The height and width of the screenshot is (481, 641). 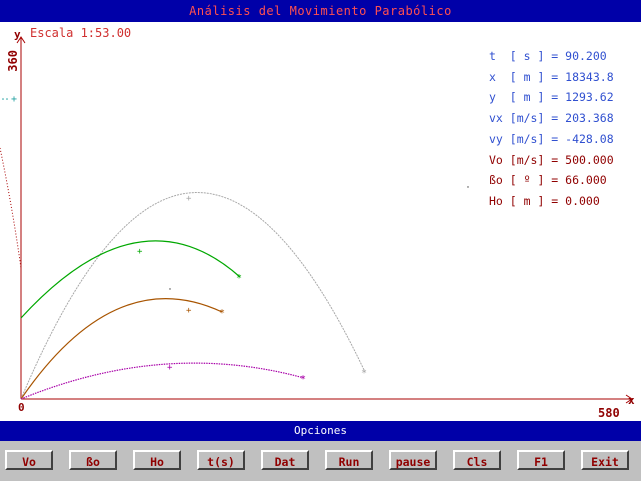 What do you see at coordinates (551, 138) in the screenshot?
I see `readout-vy: vy [m/s] = -428.08` at bounding box center [551, 138].